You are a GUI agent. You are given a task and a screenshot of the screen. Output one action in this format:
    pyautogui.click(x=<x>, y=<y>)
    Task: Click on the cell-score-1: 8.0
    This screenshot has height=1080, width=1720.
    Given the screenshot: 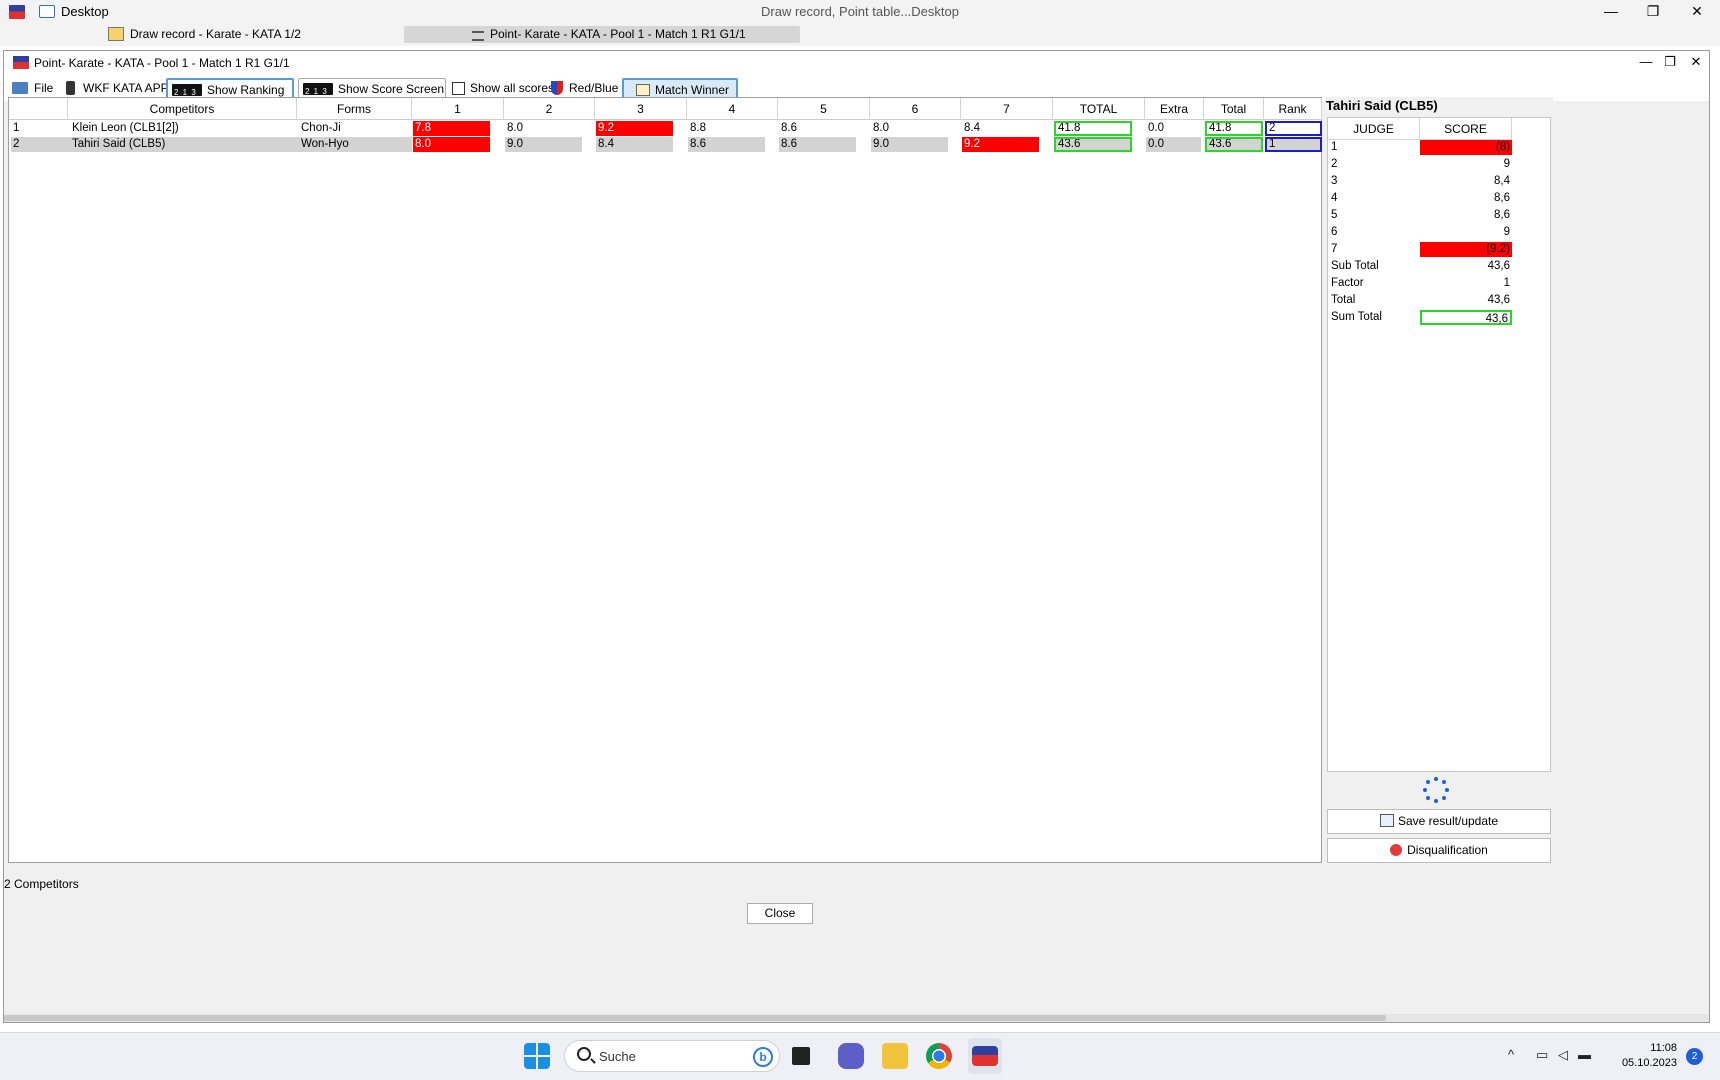 What is the action you would take?
    pyautogui.click(x=451, y=144)
    